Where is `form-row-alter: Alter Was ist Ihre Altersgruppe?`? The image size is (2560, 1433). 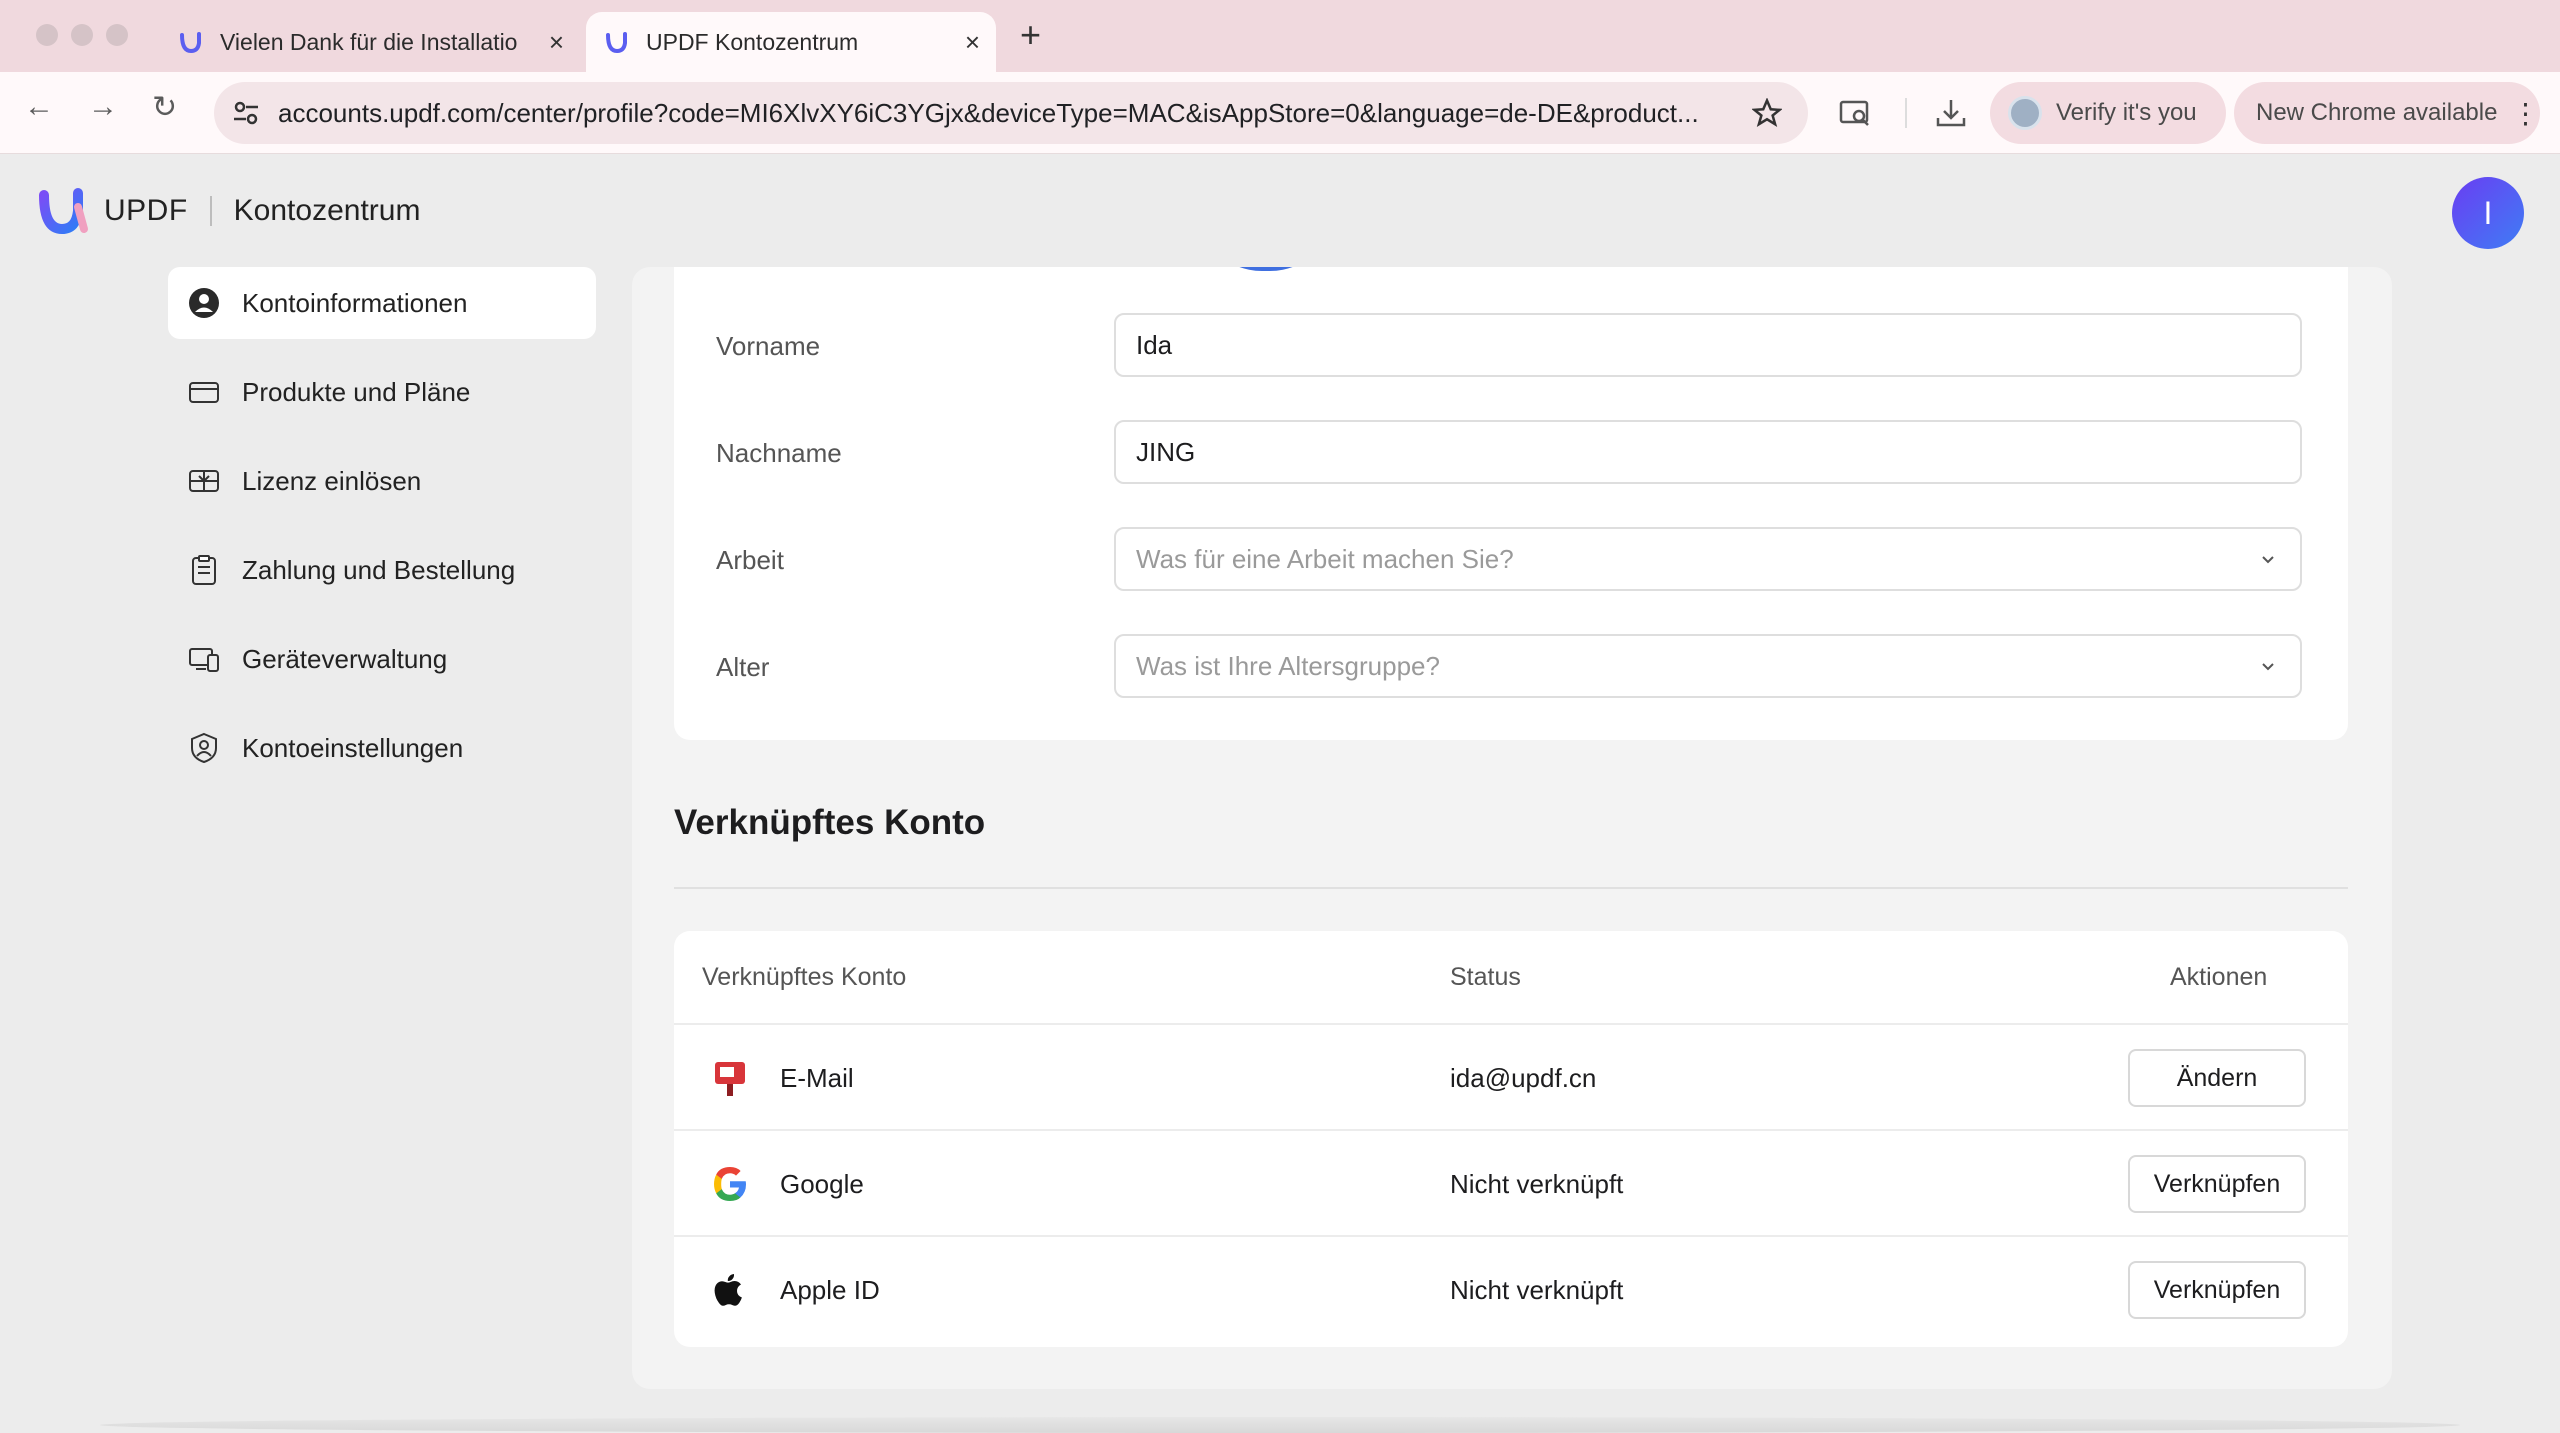
form-row-alter: Alter Was ist Ihre Altersgruppe? is located at coordinates (1511, 667).